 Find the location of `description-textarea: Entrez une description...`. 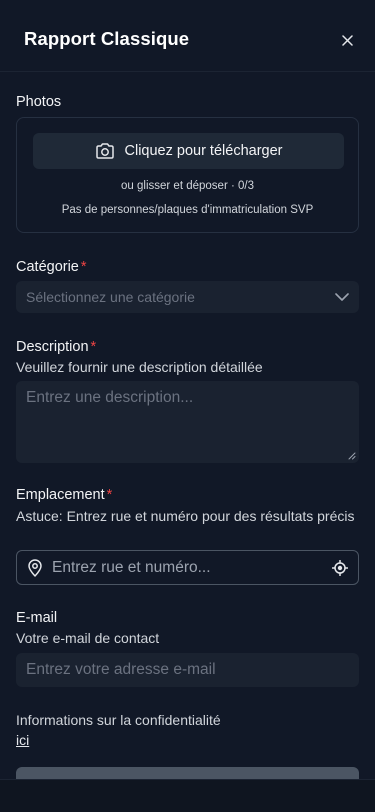

description-textarea: Entrez une description... is located at coordinates (187, 422).